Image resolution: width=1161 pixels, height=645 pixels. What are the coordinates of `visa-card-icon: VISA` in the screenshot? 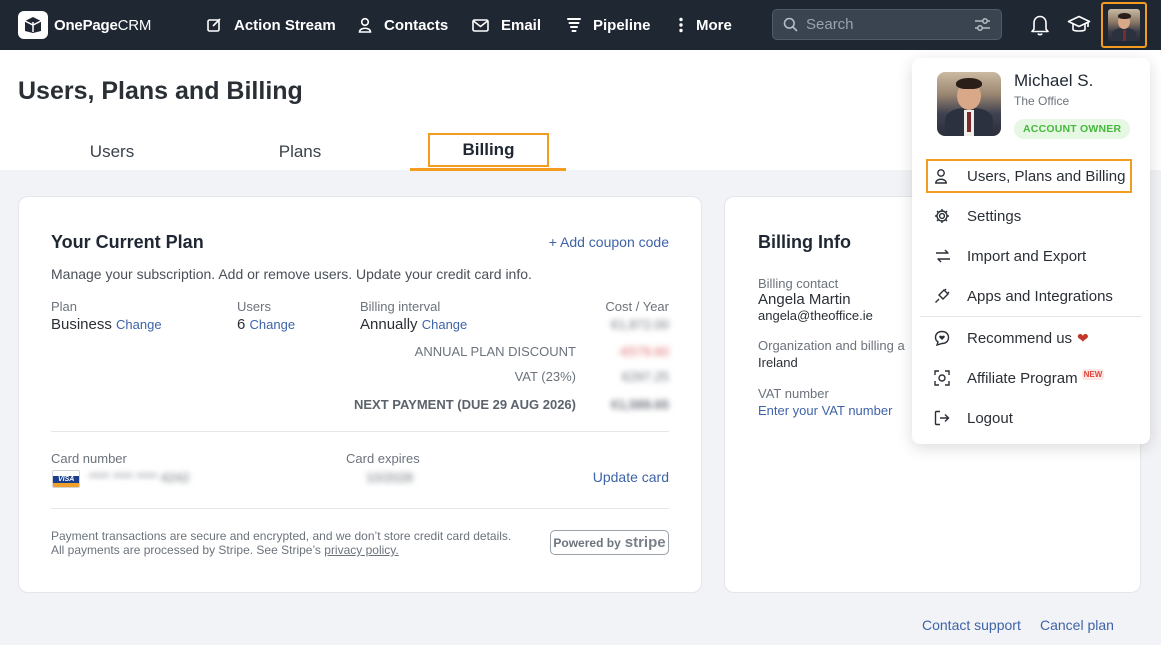 It's located at (66, 479).